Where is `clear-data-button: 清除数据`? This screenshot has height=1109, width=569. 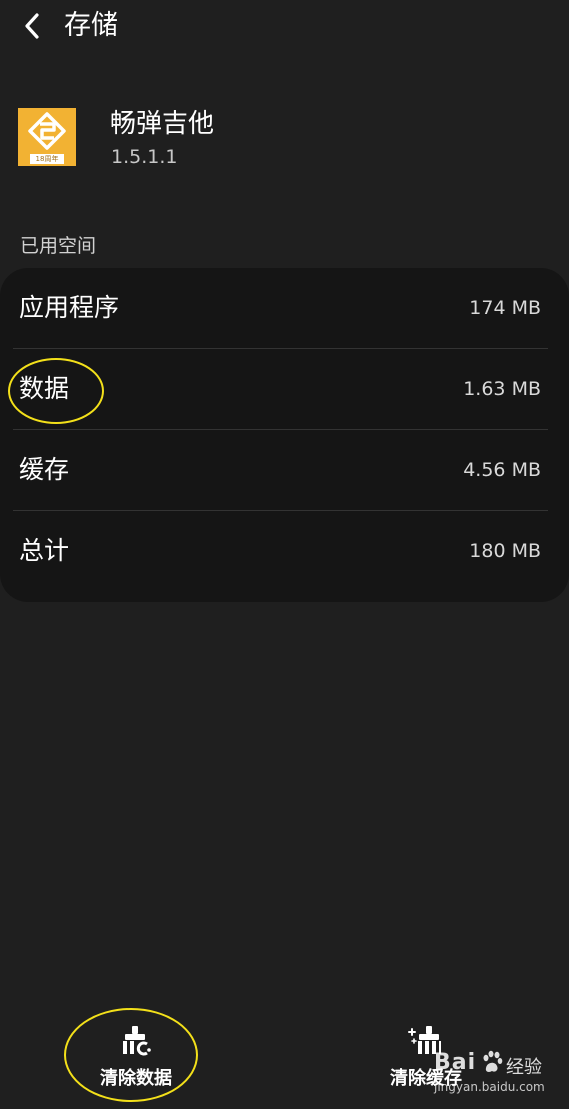
clear-data-button: 清除数据 is located at coordinates (136, 1056).